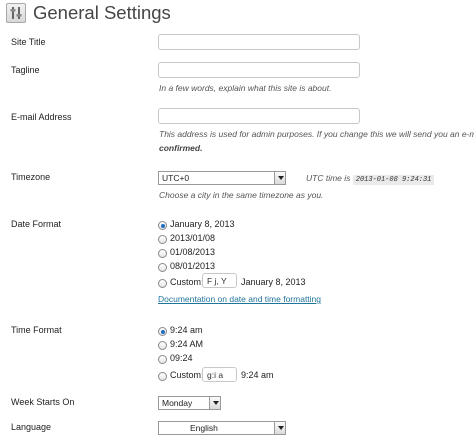  I want to click on language-selected: English, so click(204, 428).